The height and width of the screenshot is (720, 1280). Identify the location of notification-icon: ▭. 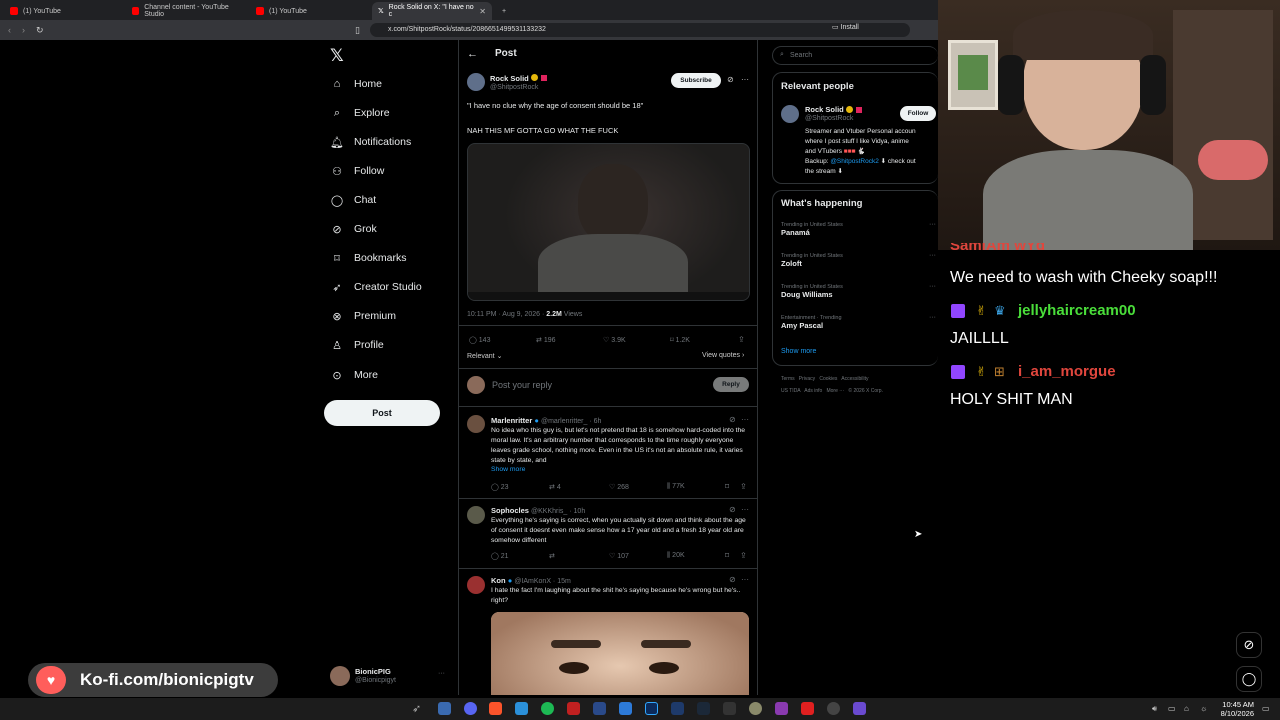
(1266, 708).